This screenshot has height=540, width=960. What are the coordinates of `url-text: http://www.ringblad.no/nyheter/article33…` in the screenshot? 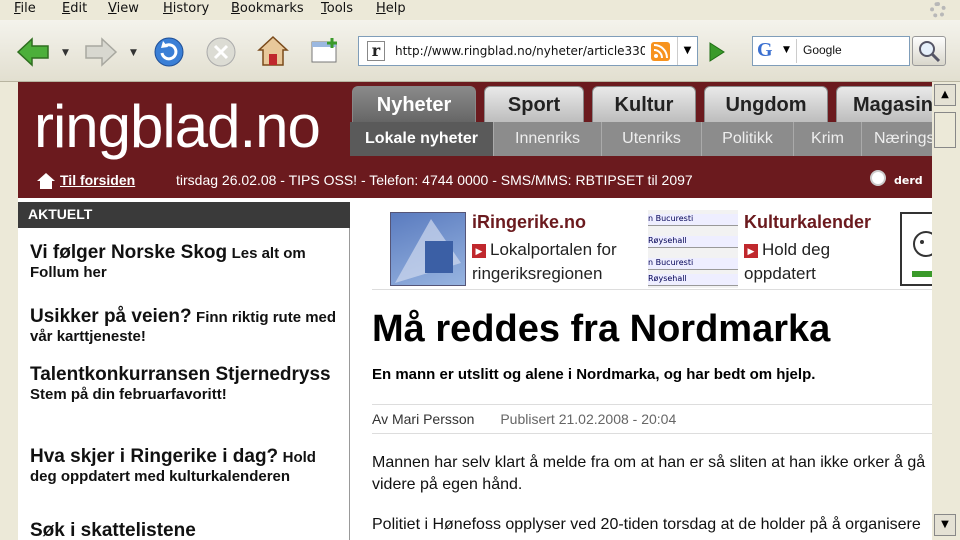 It's located at (520, 51).